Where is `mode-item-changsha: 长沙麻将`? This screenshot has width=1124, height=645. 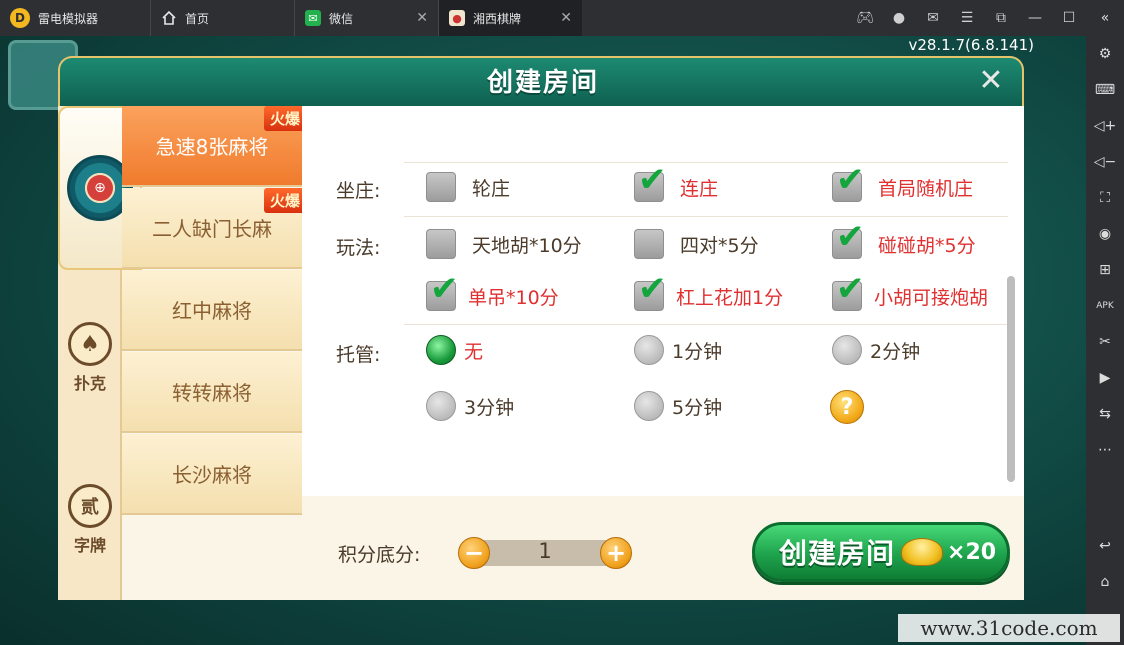 mode-item-changsha: 长沙麻将 is located at coordinates (212, 474).